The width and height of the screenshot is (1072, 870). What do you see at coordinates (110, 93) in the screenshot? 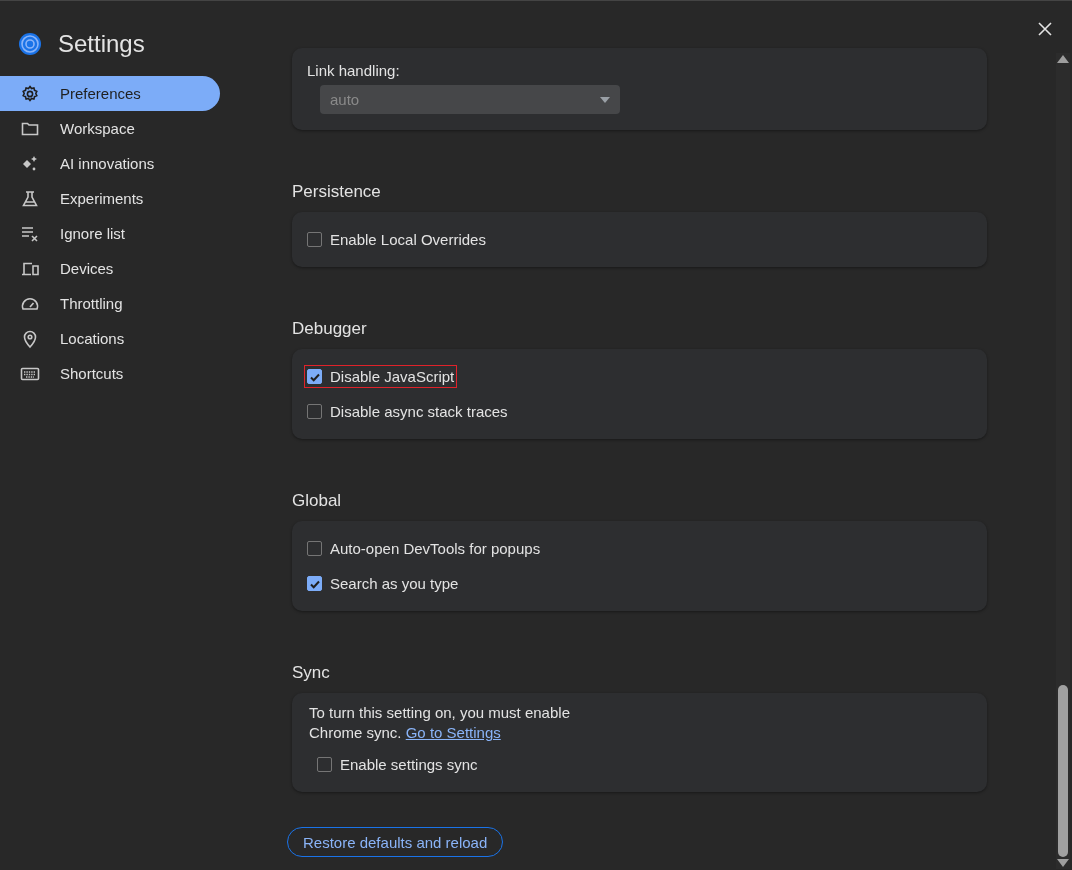
I see `sidebar-item: Preferences` at bounding box center [110, 93].